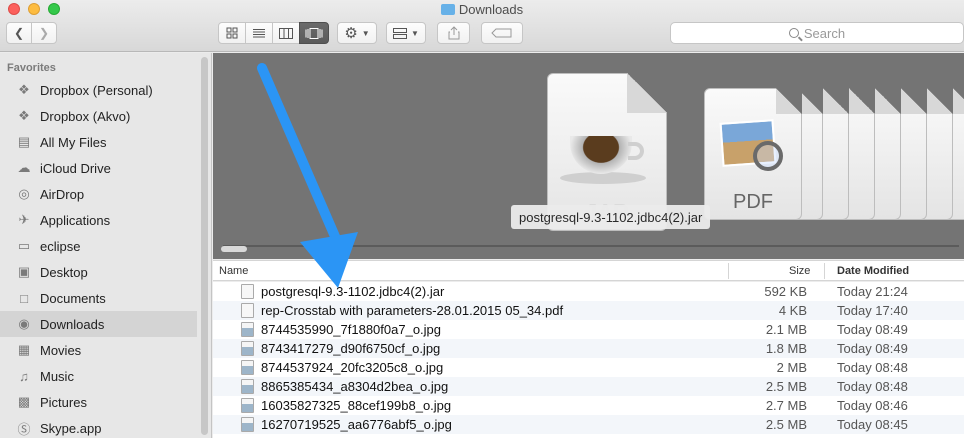  I want to click on list-view-button, so click(259, 33).